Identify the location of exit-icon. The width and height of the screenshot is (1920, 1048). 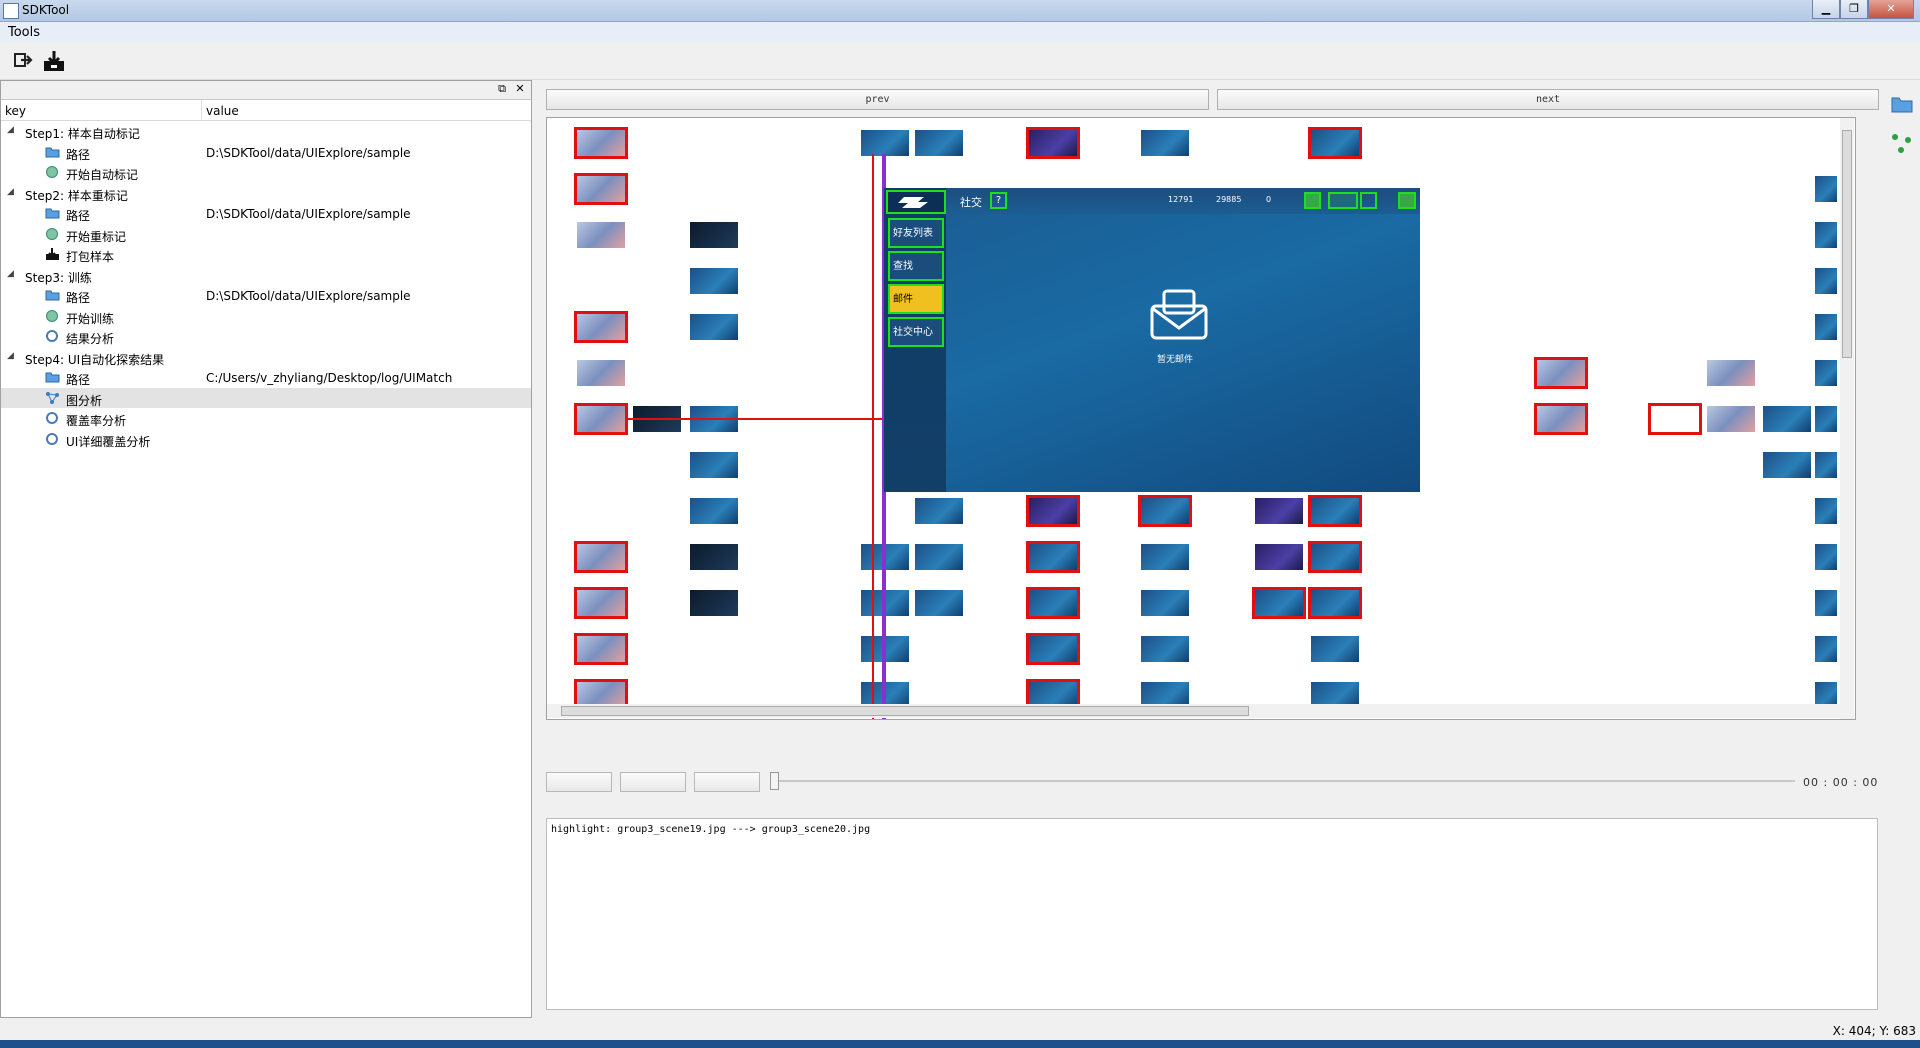
(24, 60).